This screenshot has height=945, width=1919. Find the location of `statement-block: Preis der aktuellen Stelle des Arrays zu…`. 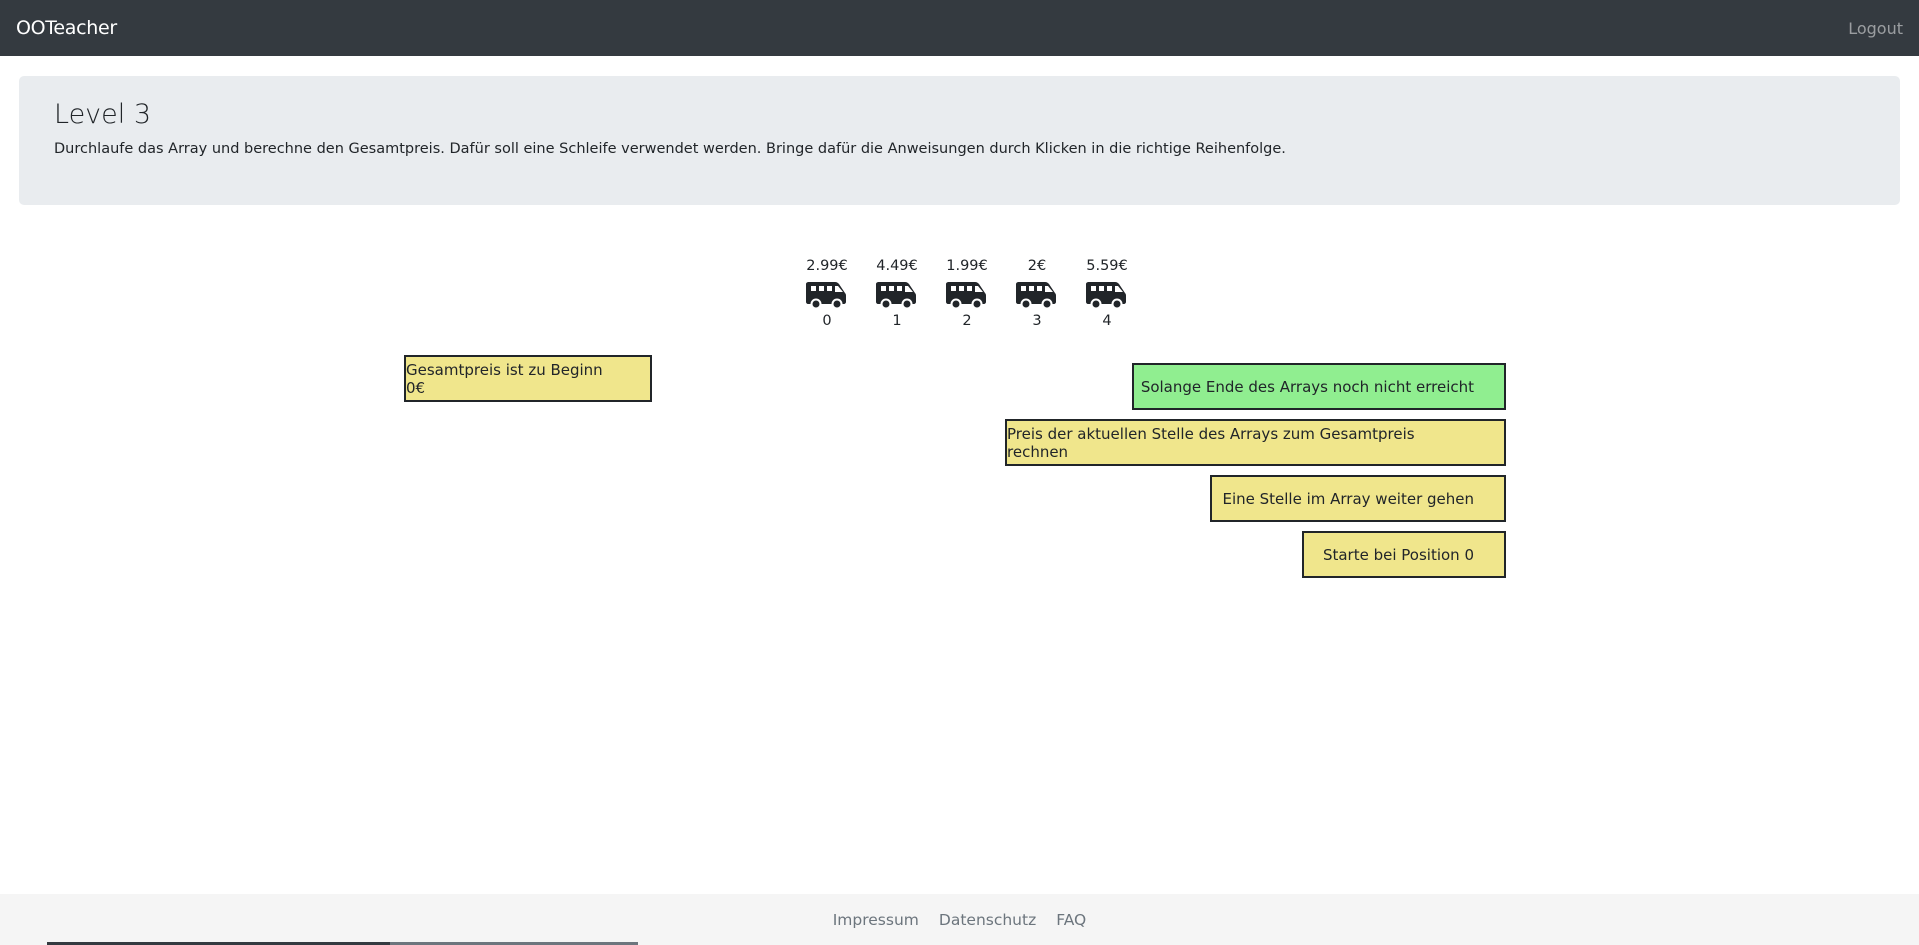

statement-block: Preis der aktuellen Stelle des Arrays zu… is located at coordinates (1255, 442).